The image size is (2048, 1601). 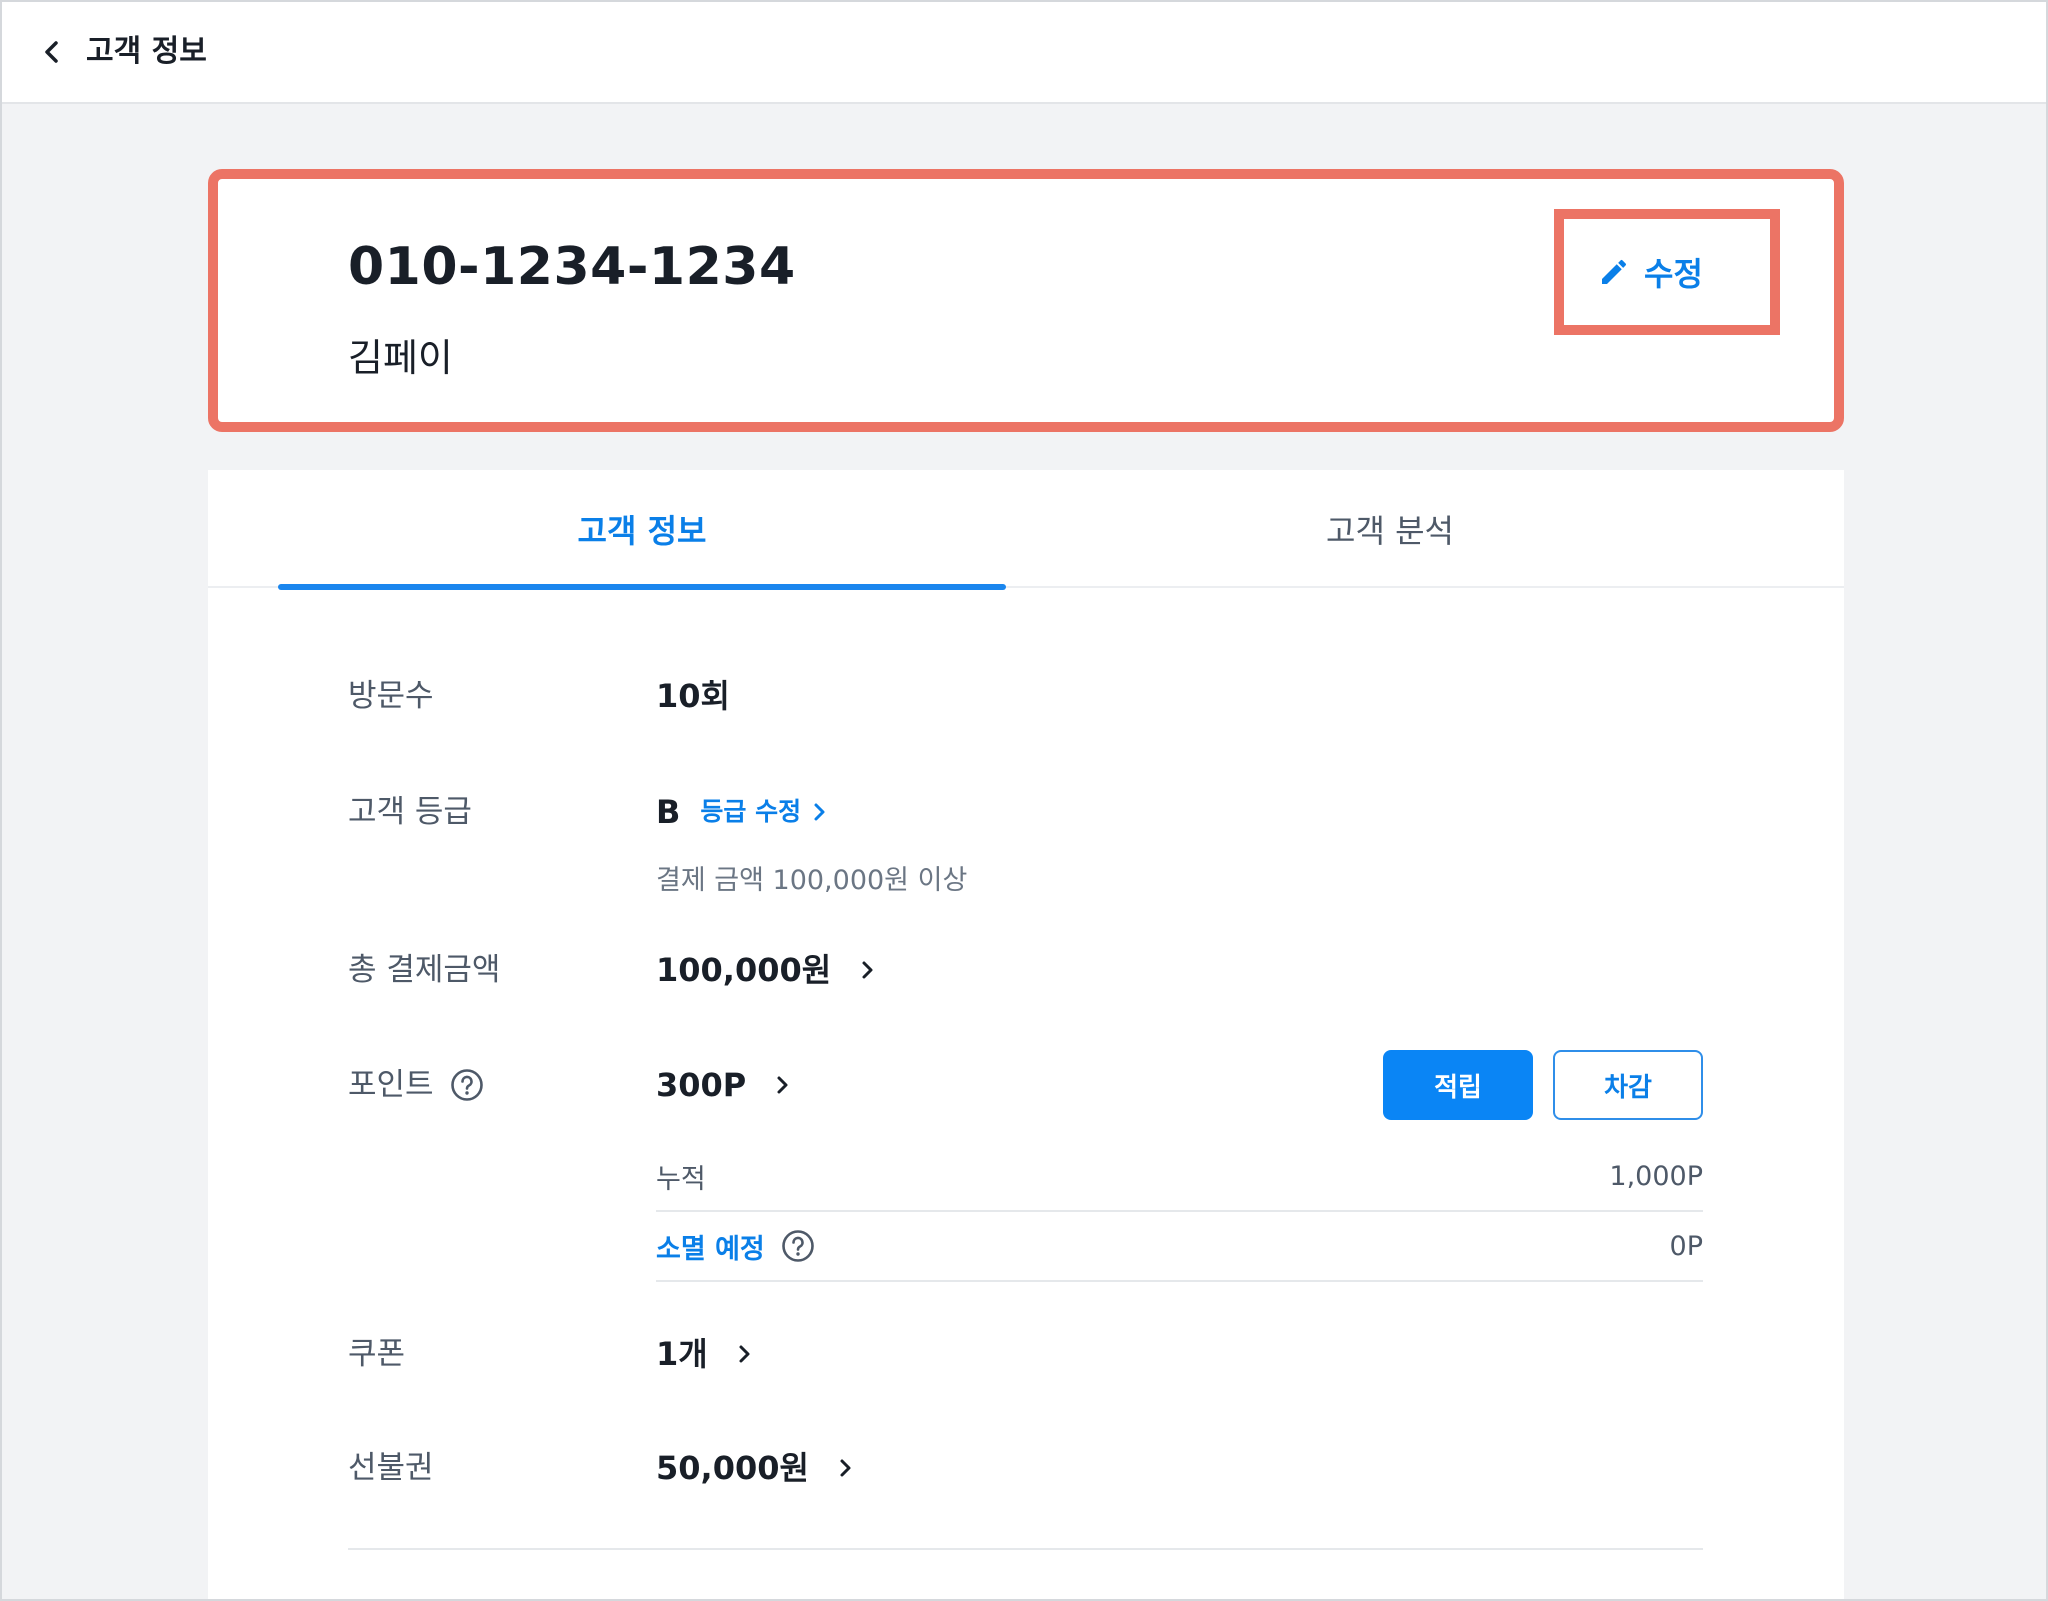 I want to click on customer-name: 김페이, so click(x=400, y=358).